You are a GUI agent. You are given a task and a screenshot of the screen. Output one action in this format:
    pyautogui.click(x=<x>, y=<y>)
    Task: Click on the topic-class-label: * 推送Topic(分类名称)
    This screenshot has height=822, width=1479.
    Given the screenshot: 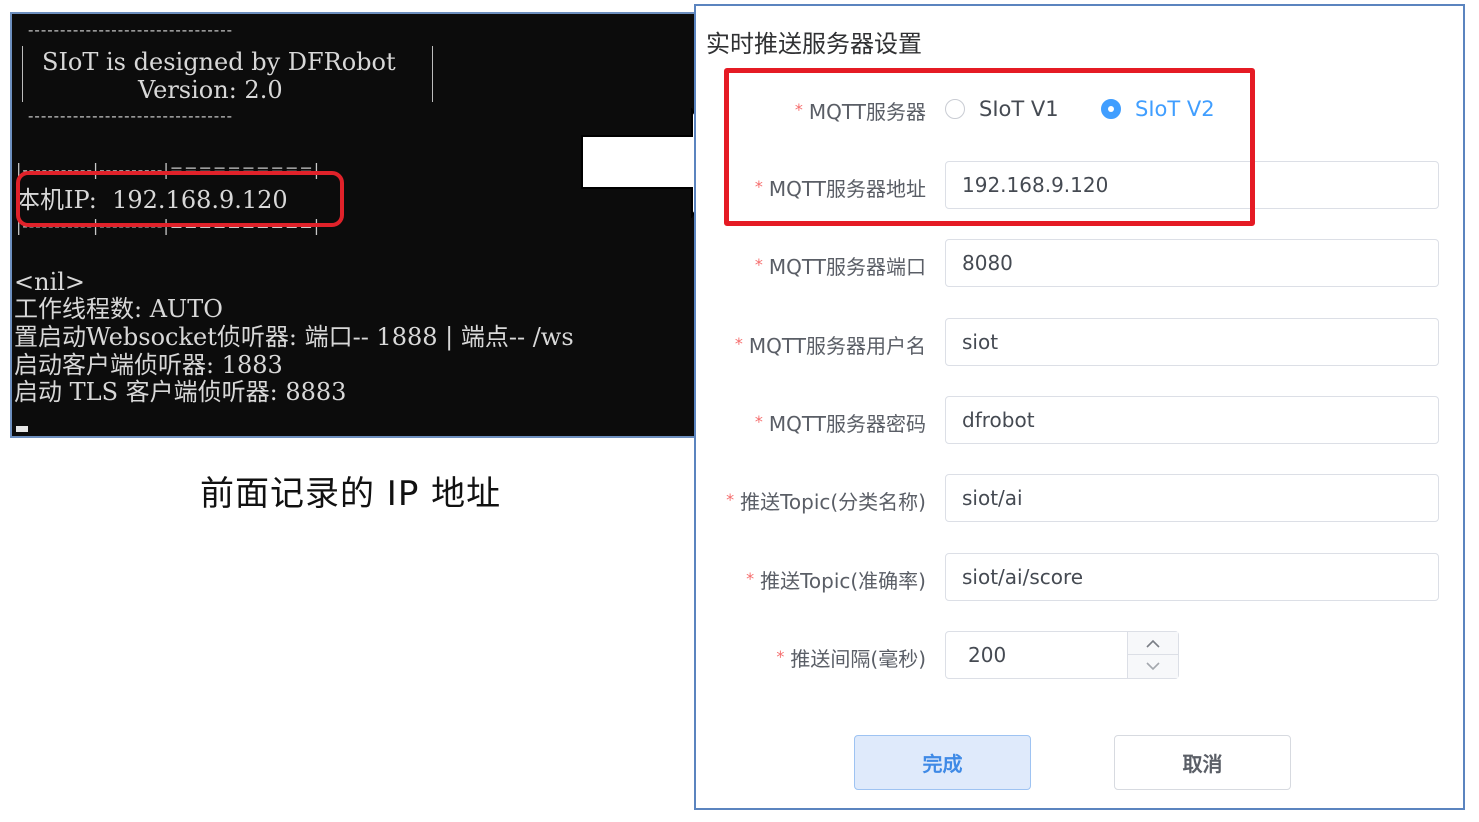 What is the action you would take?
    pyautogui.click(x=826, y=502)
    